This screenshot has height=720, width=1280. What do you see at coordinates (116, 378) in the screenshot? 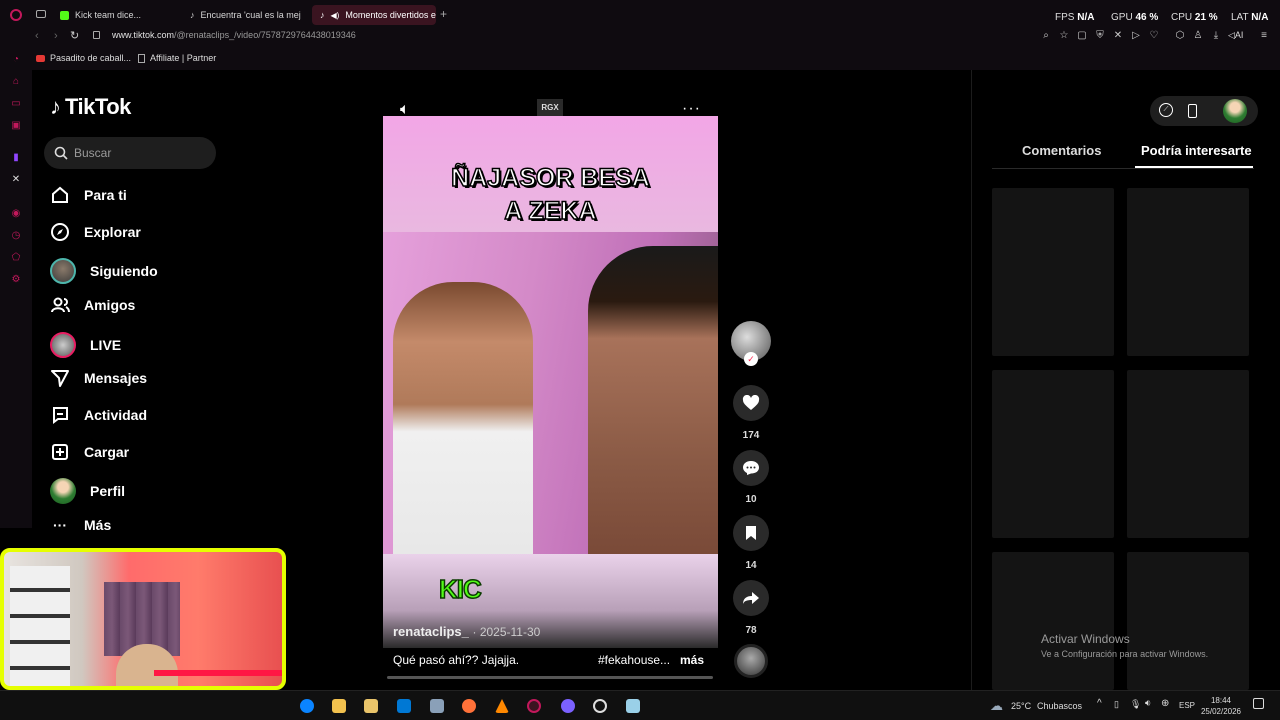
I see `nav-label: Mensajes` at bounding box center [116, 378].